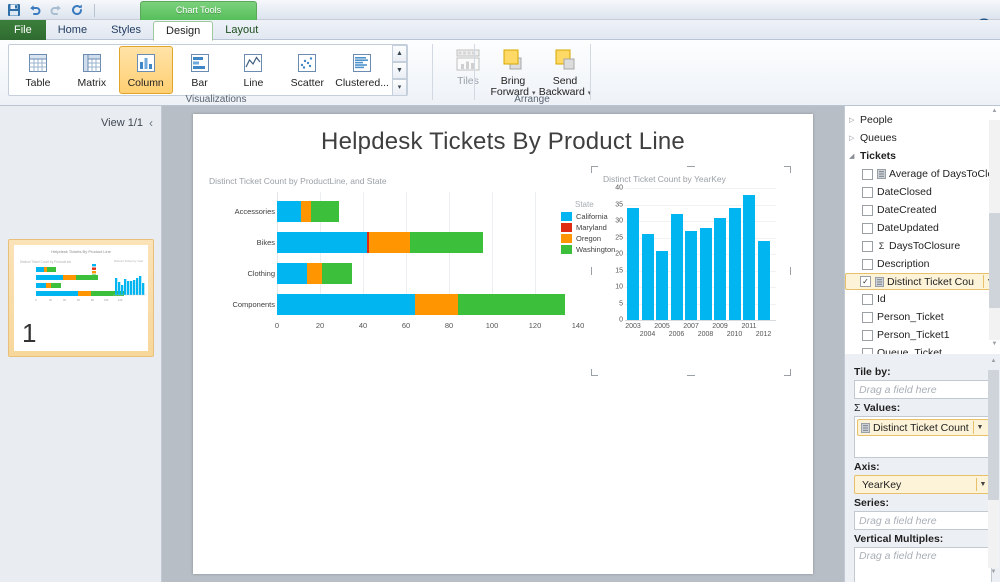 This screenshot has width=1000, height=582. I want to click on field-item-person-ticket1: Person_Ticket1, so click(922, 335).